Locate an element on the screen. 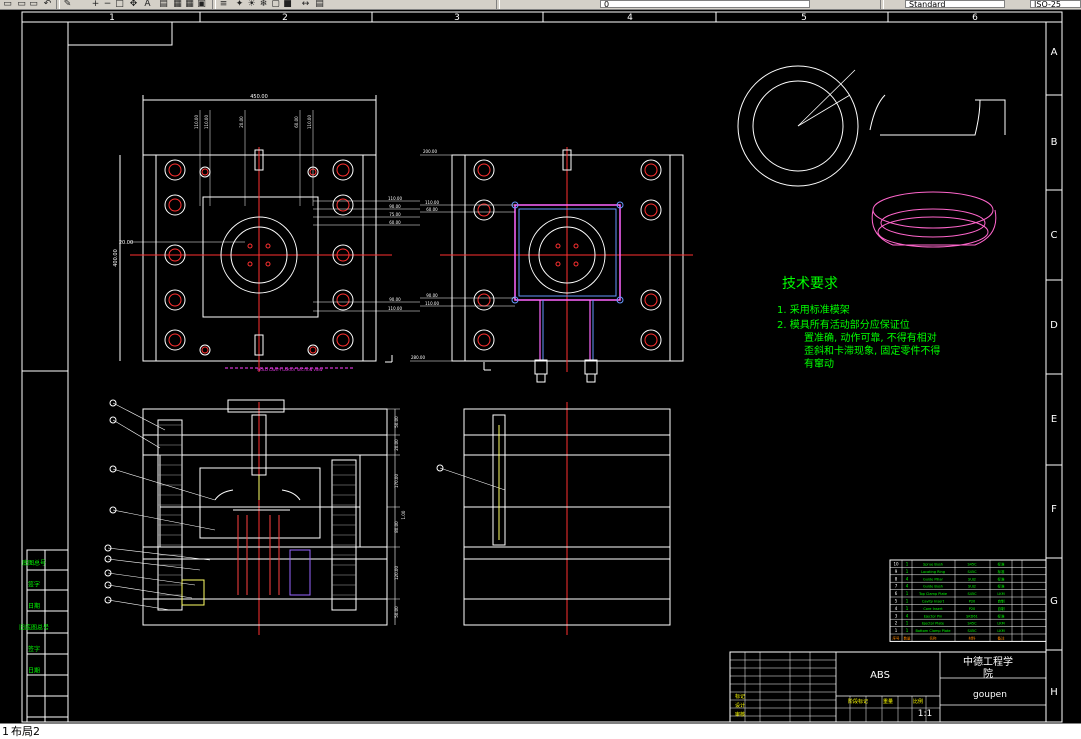 The width and height of the screenshot is (1081, 739). layer-icon: ▤ is located at coordinates (163, 4).